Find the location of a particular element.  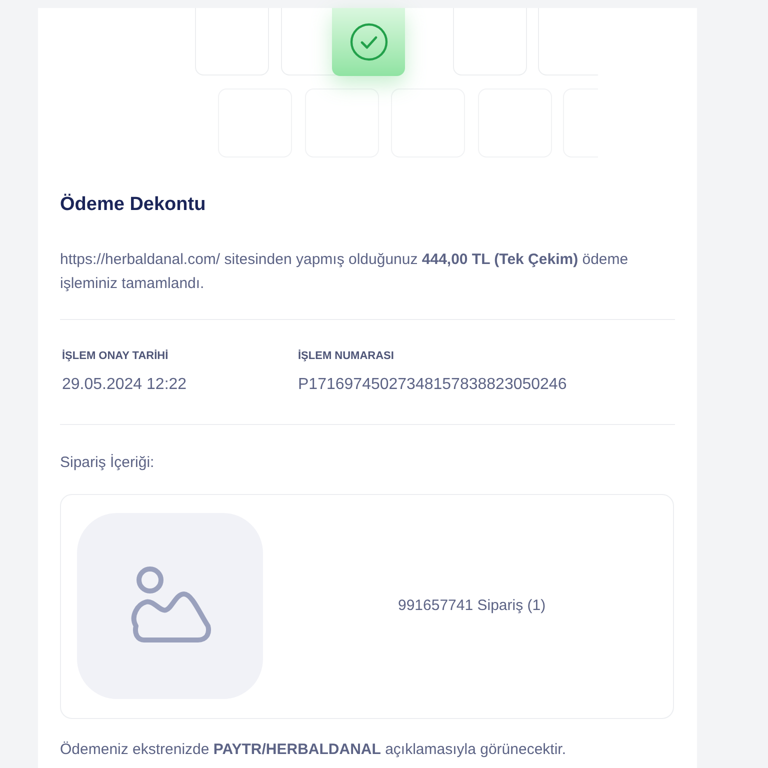

order-heading: Sipariş İçeriği: is located at coordinates (108, 463).